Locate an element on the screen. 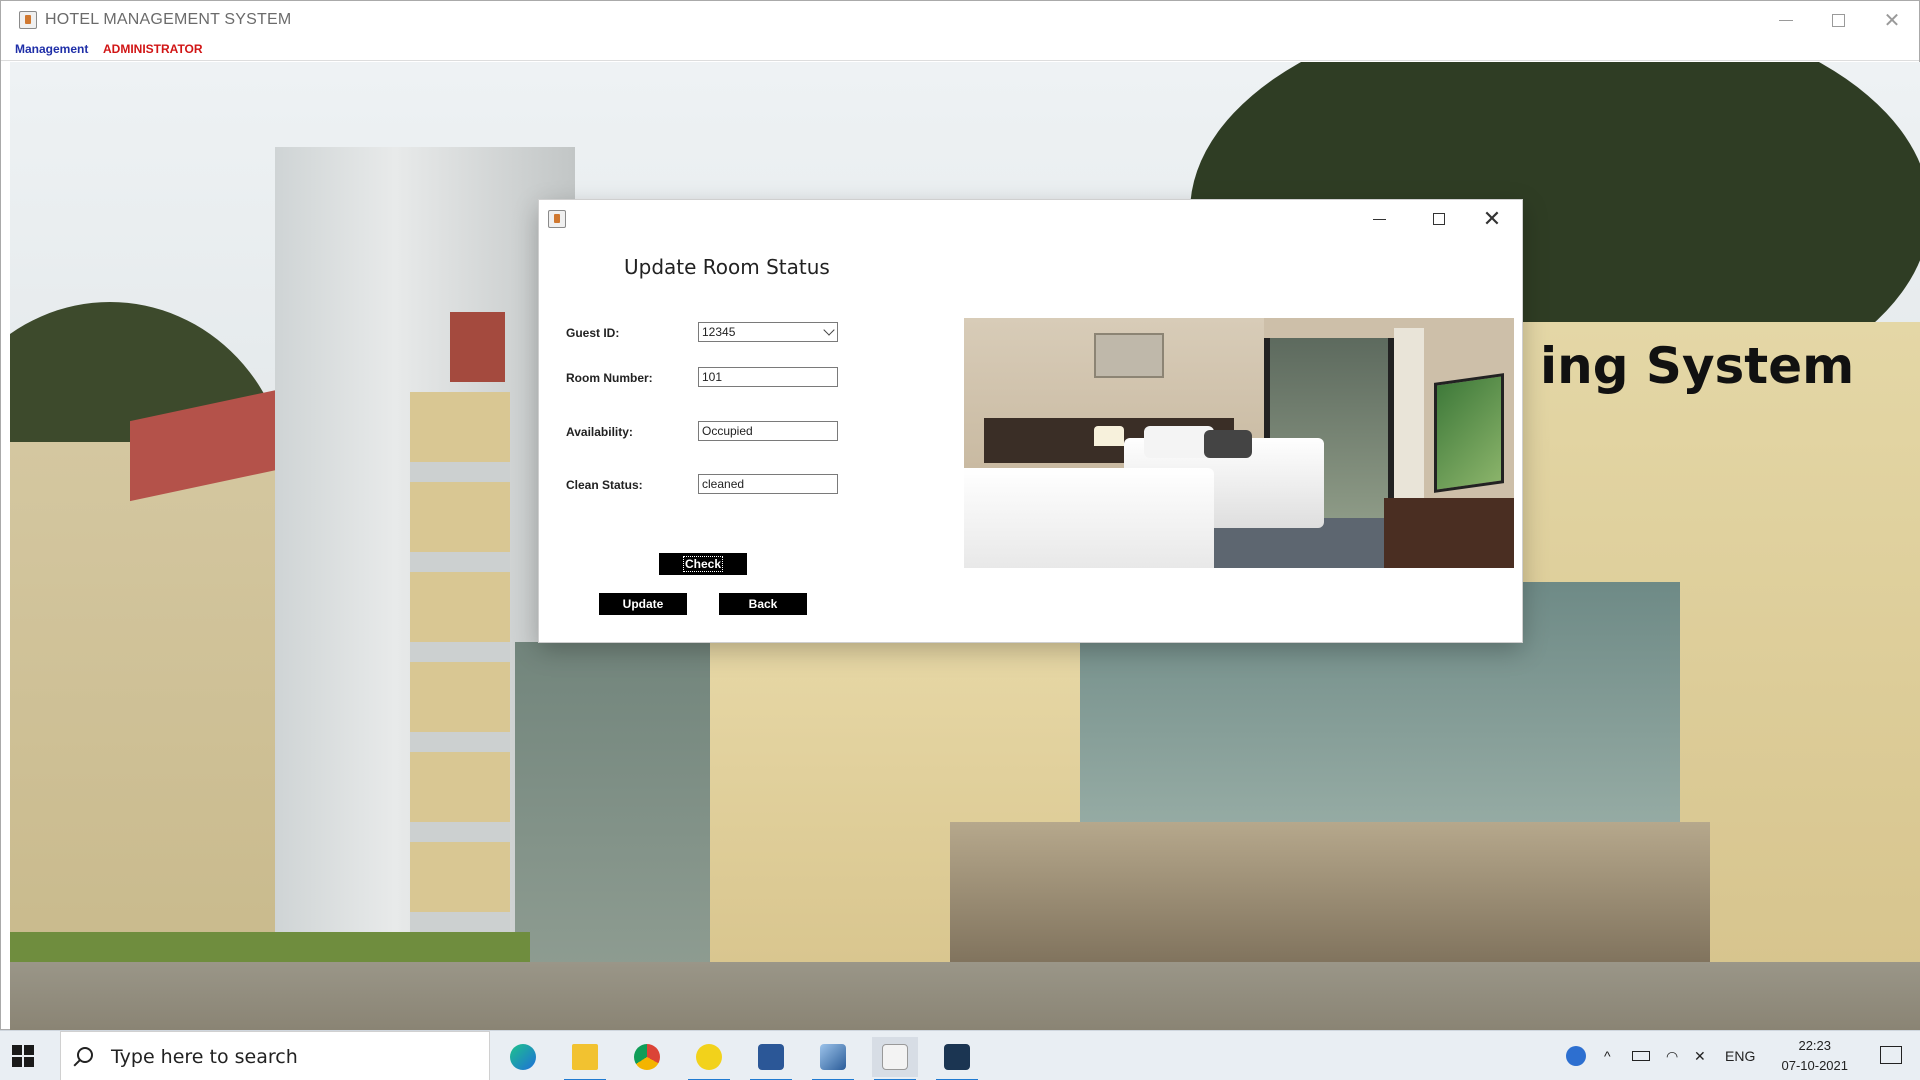  room-number-label: Room Number: is located at coordinates (609, 378).